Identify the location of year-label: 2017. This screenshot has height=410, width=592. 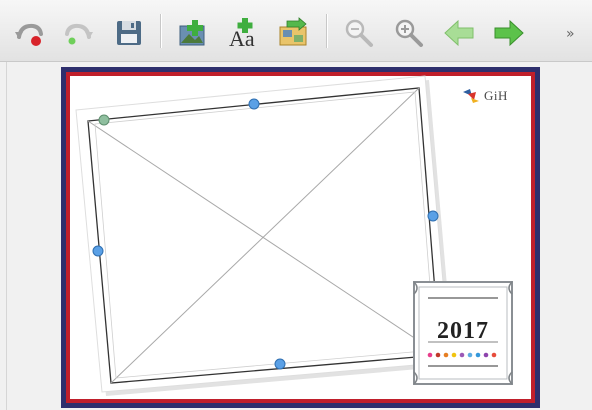
(463, 331).